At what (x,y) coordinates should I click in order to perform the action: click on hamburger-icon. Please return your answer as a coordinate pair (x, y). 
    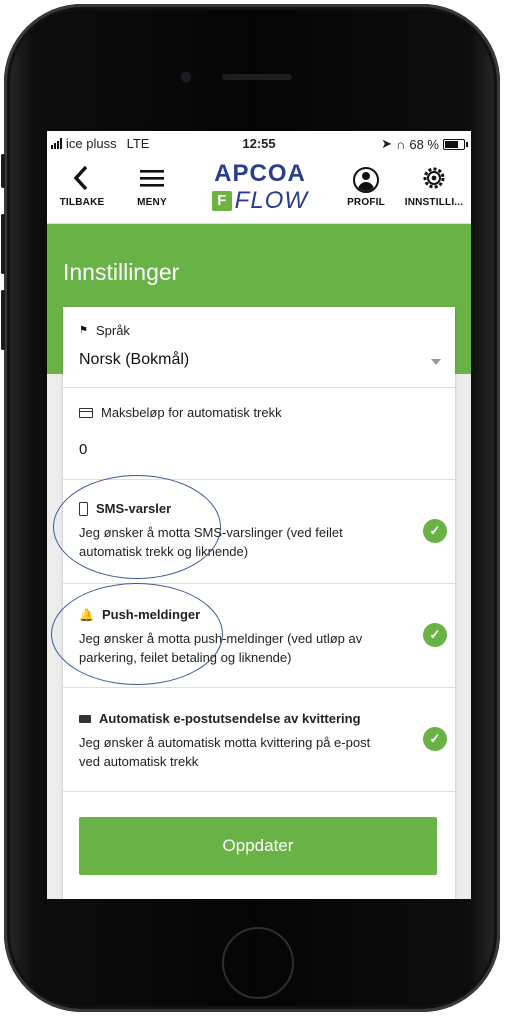
    Looking at the image, I should click on (152, 178).